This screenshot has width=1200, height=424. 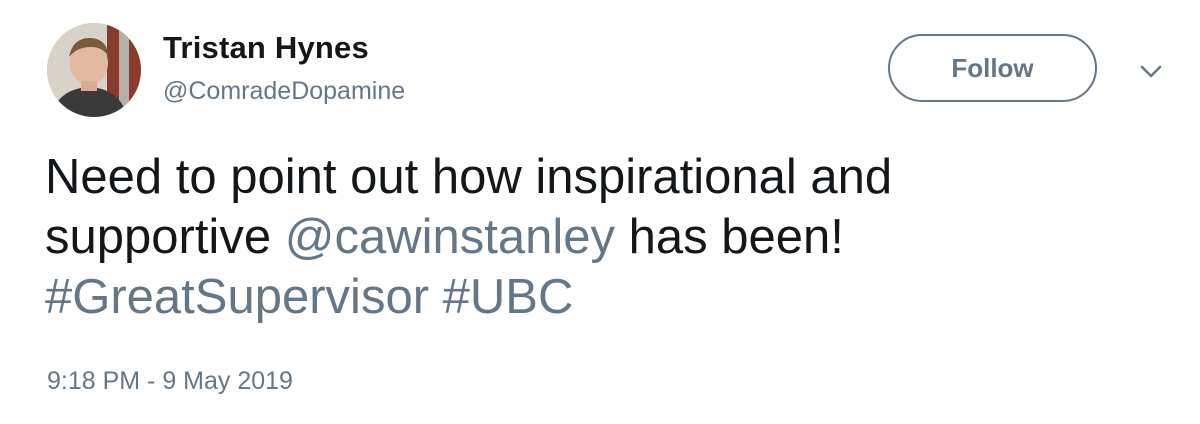 I want to click on avatar, so click(x=94, y=70).